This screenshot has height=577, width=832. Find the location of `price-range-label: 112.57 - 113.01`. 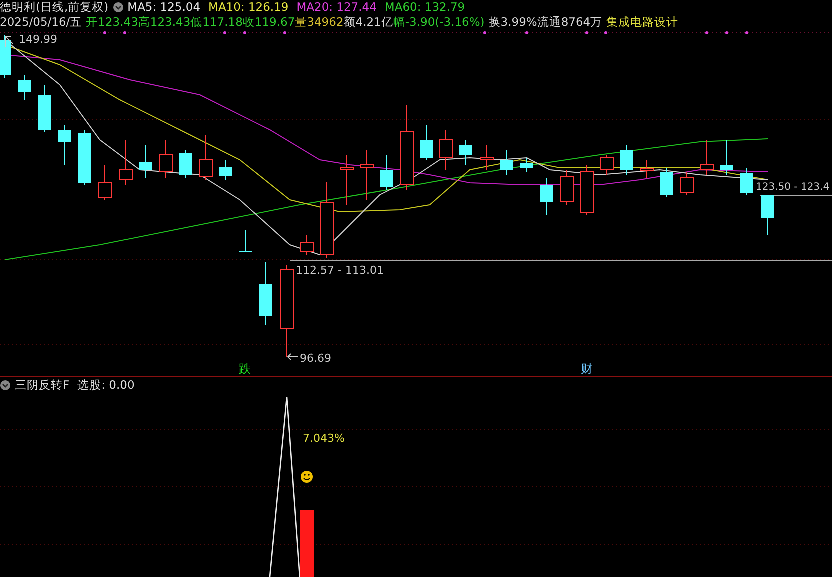

price-range-label: 112.57 - 113.01 is located at coordinates (340, 270).